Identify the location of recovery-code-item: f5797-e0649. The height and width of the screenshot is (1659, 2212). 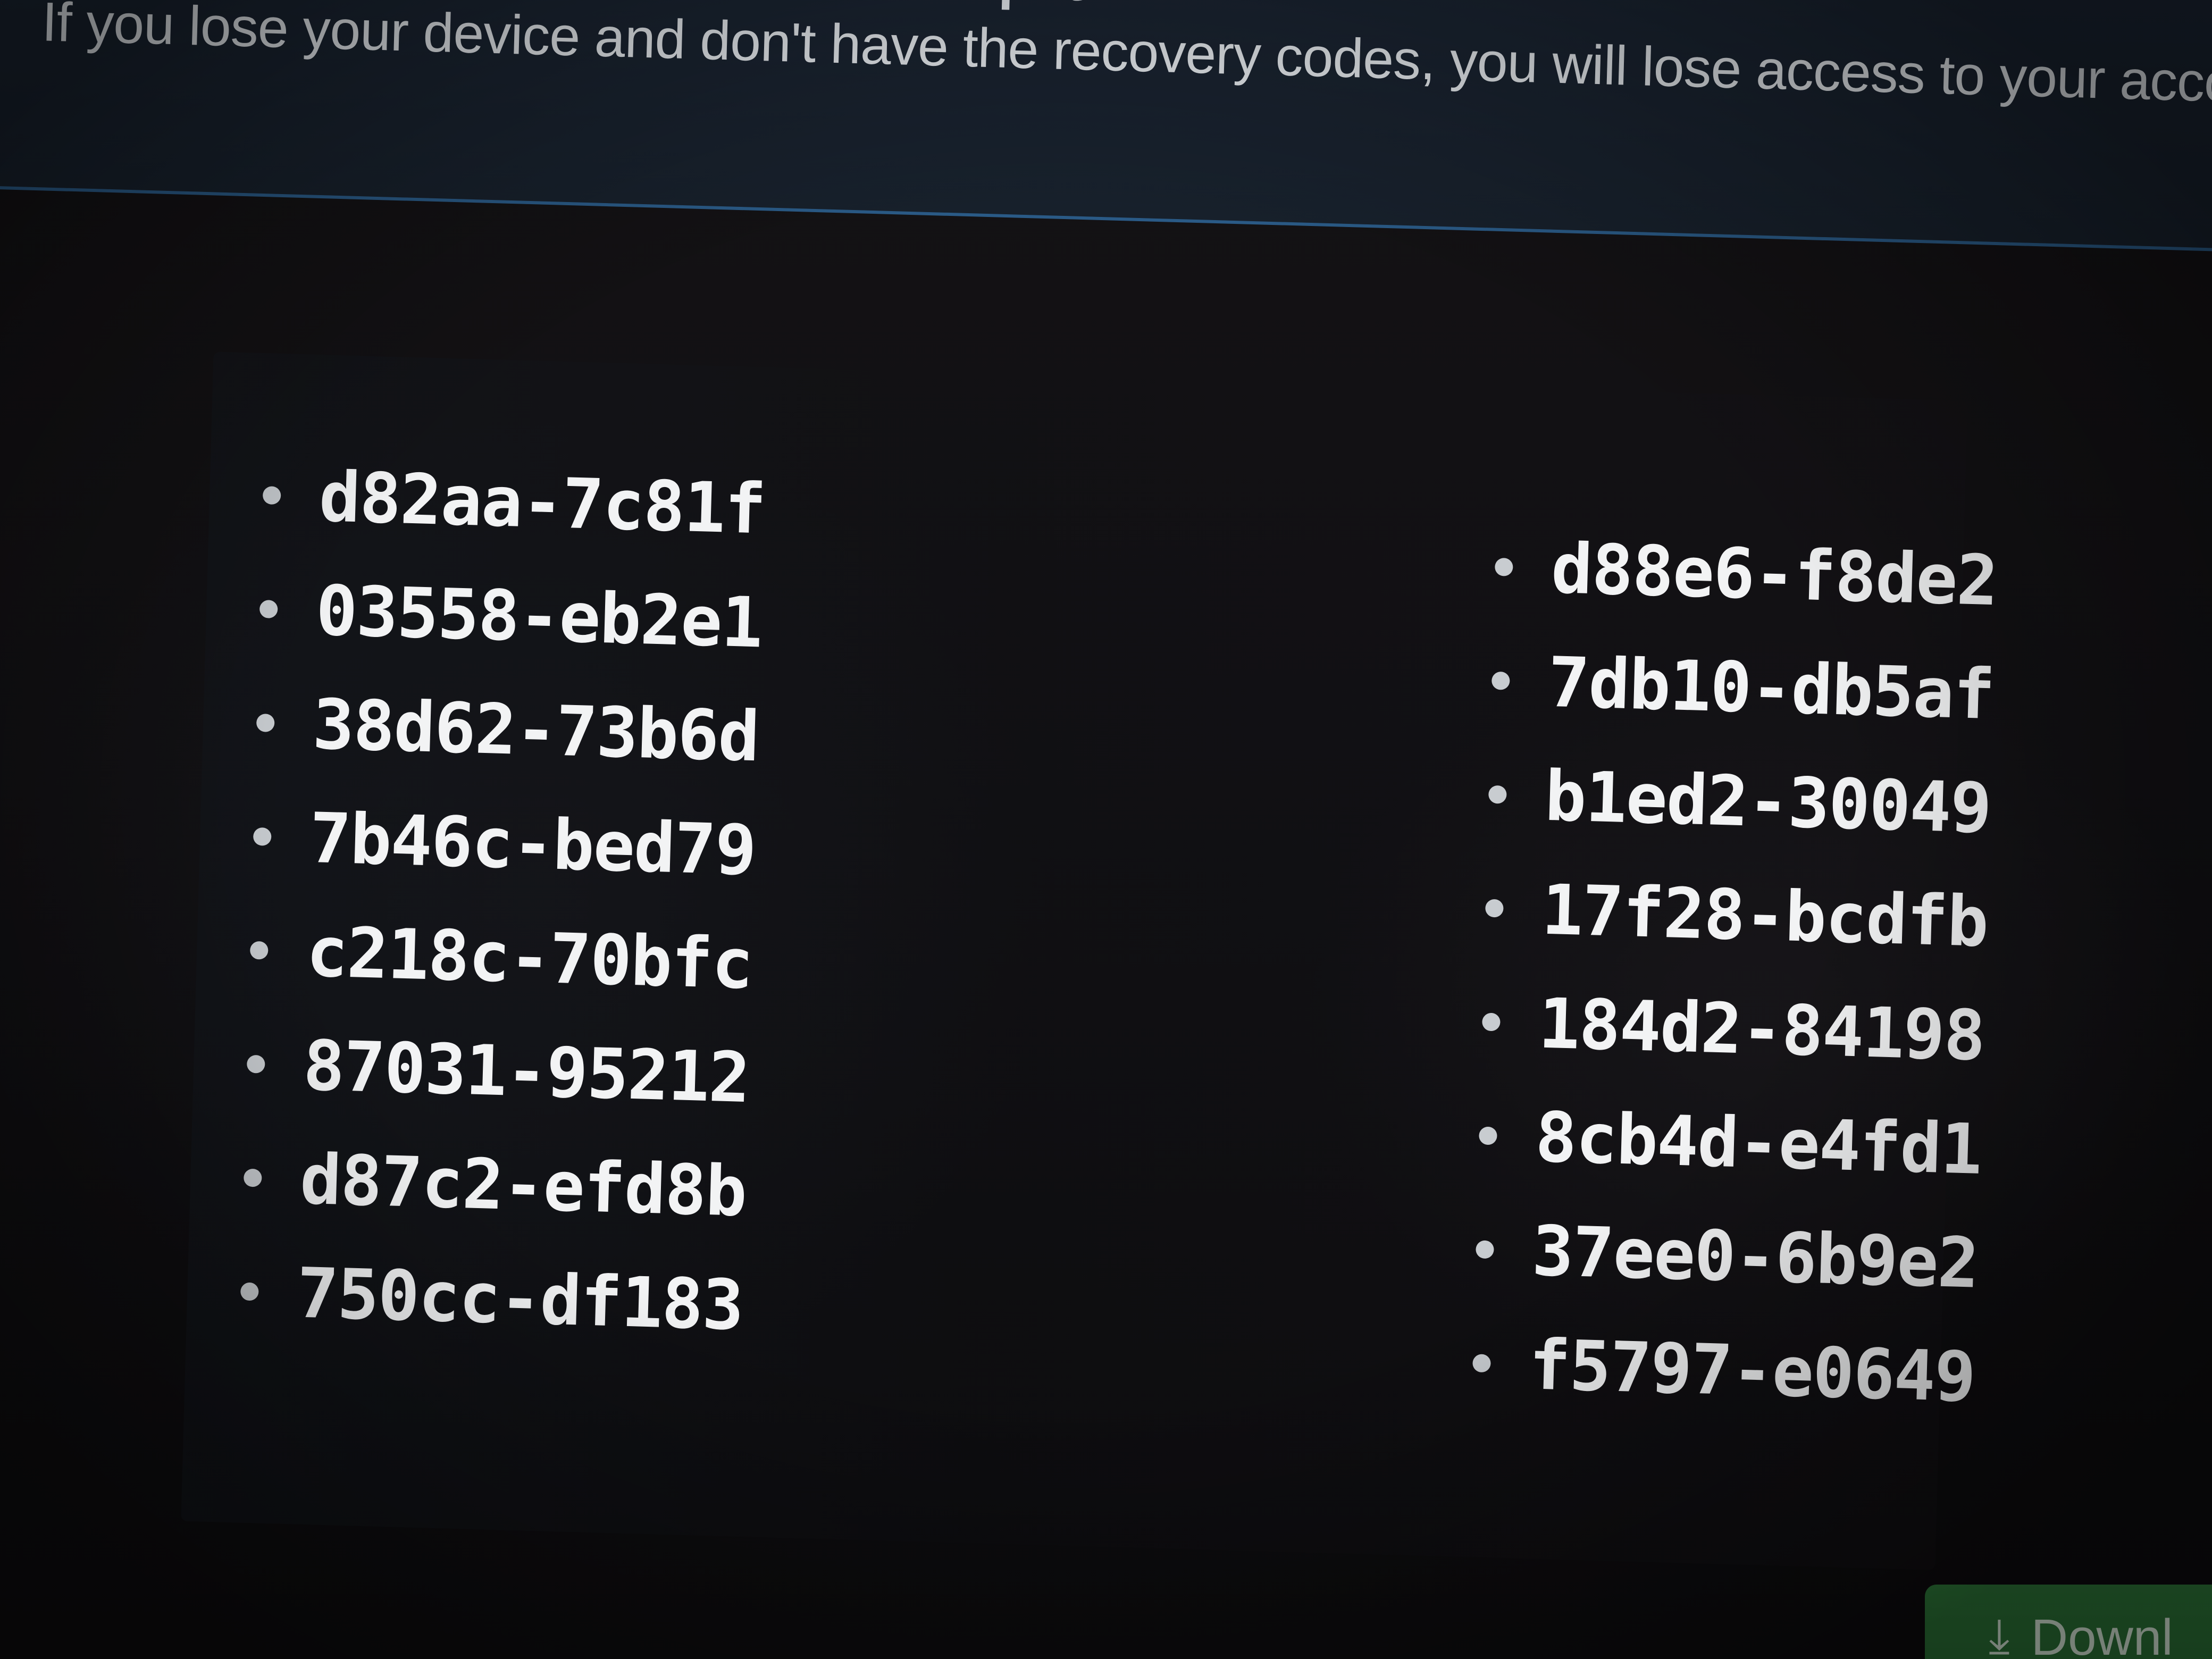
(1724, 1370).